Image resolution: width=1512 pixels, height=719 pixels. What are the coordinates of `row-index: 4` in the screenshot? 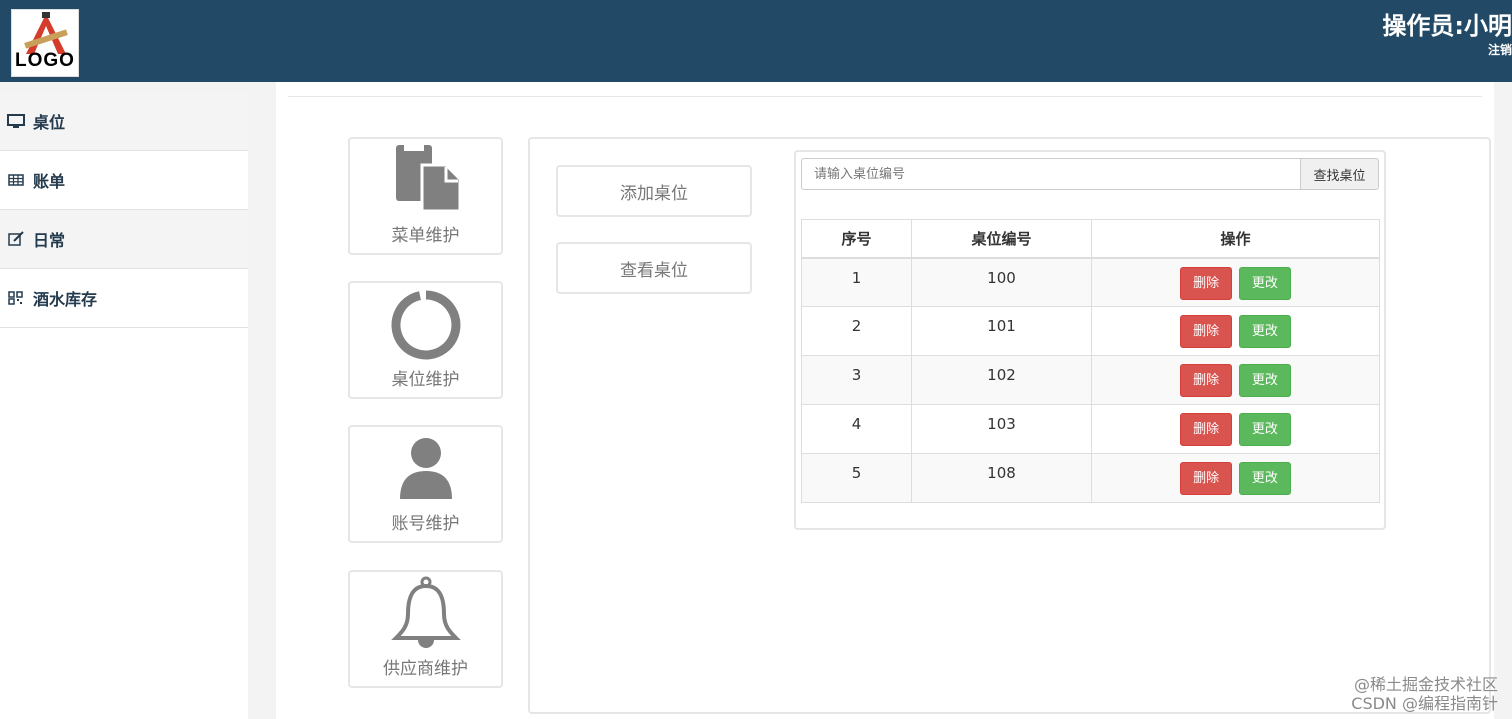 It's located at (856, 429).